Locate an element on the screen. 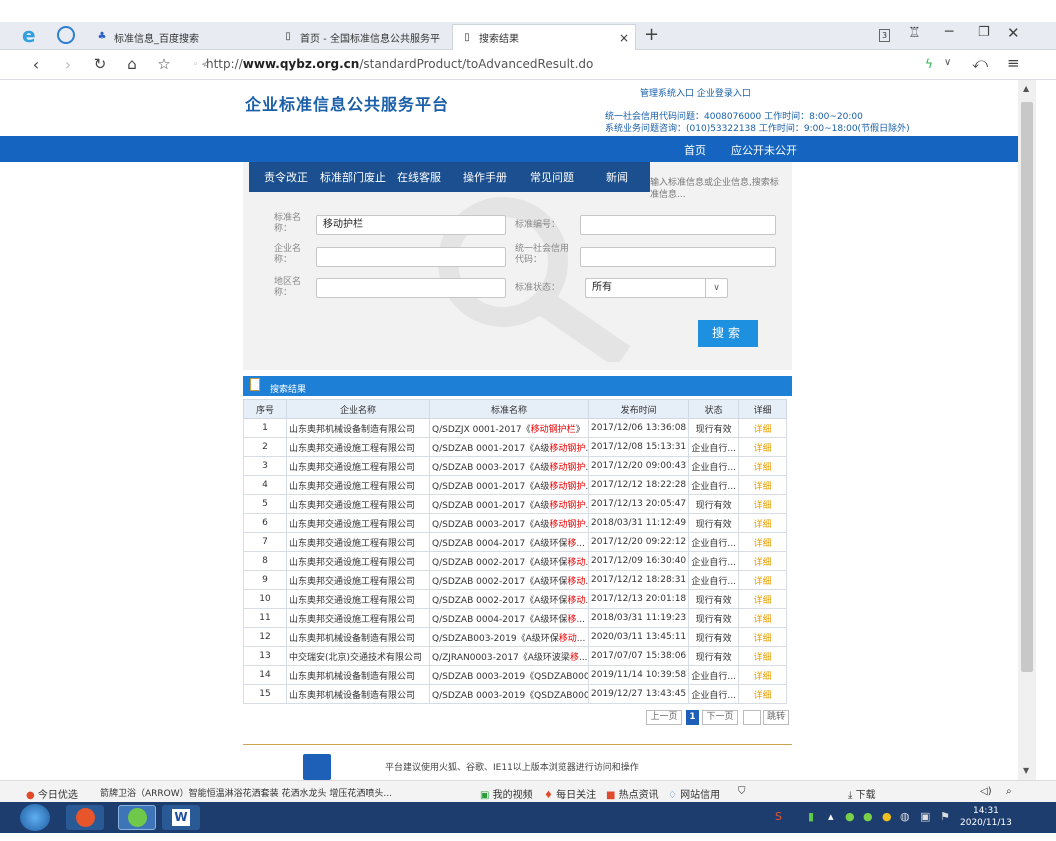 The width and height of the screenshot is (1056, 841). site-credit: ♢ 网站信用 is located at coordinates (694, 793).